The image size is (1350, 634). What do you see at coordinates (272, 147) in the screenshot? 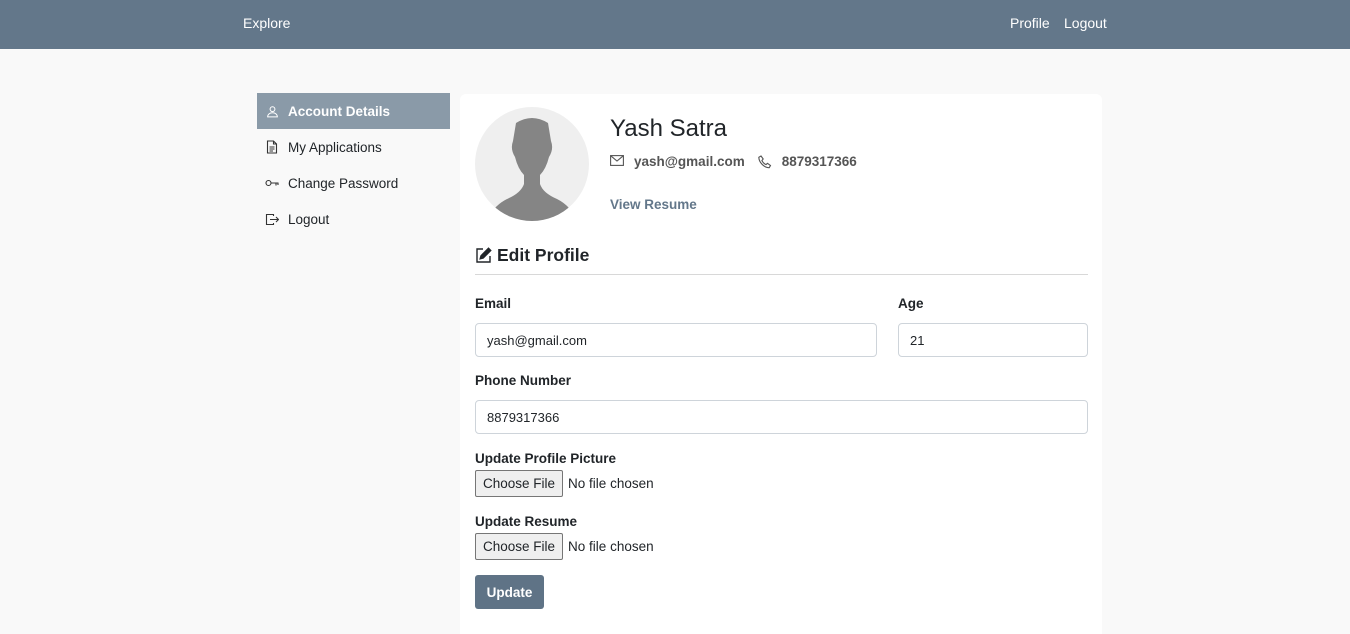
I see `document-icon` at bounding box center [272, 147].